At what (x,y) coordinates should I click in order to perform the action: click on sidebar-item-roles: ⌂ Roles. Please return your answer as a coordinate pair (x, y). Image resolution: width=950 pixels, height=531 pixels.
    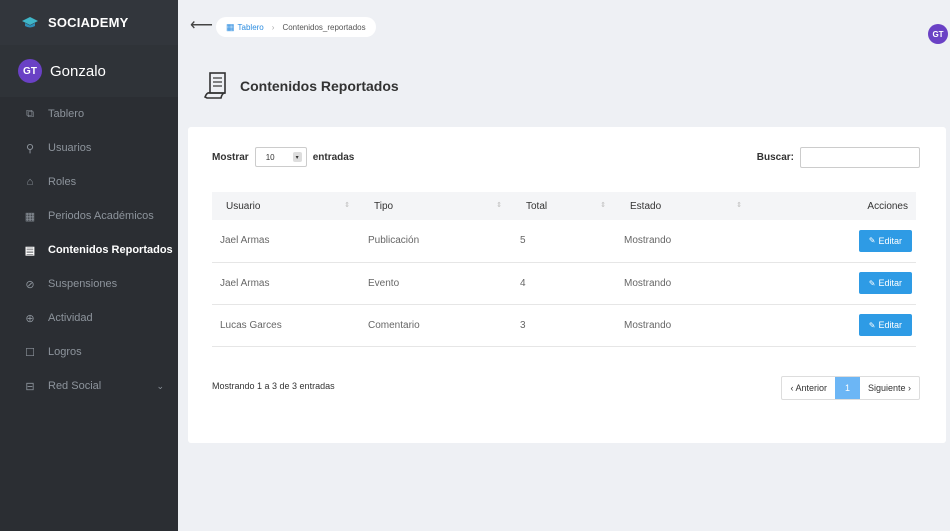
    Looking at the image, I should click on (89, 182).